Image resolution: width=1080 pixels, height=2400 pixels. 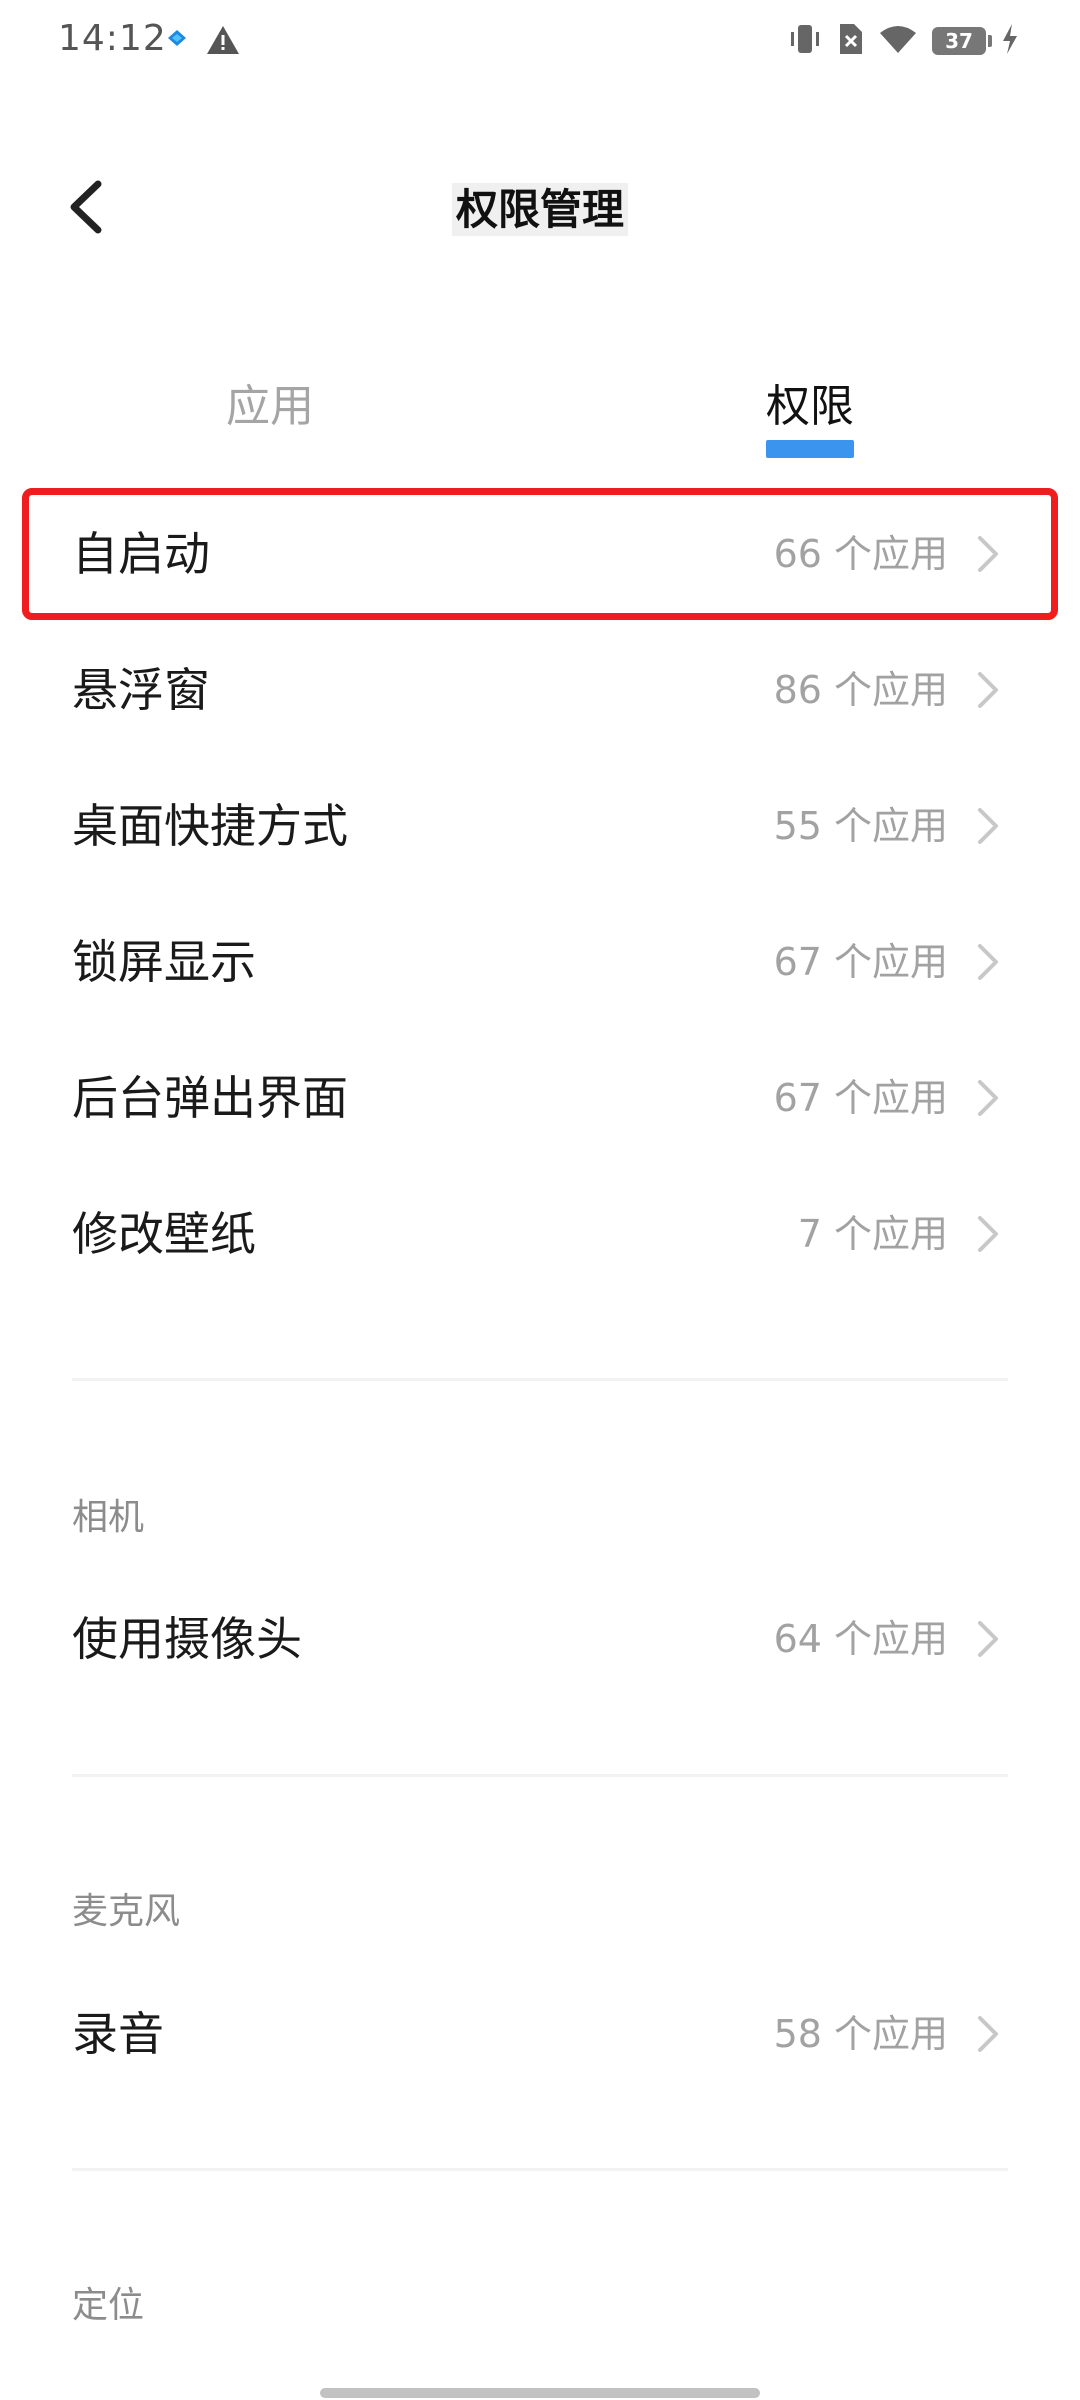 What do you see at coordinates (872, 1234) in the screenshot?
I see `row-count: 7 个应用` at bounding box center [872, 1234].